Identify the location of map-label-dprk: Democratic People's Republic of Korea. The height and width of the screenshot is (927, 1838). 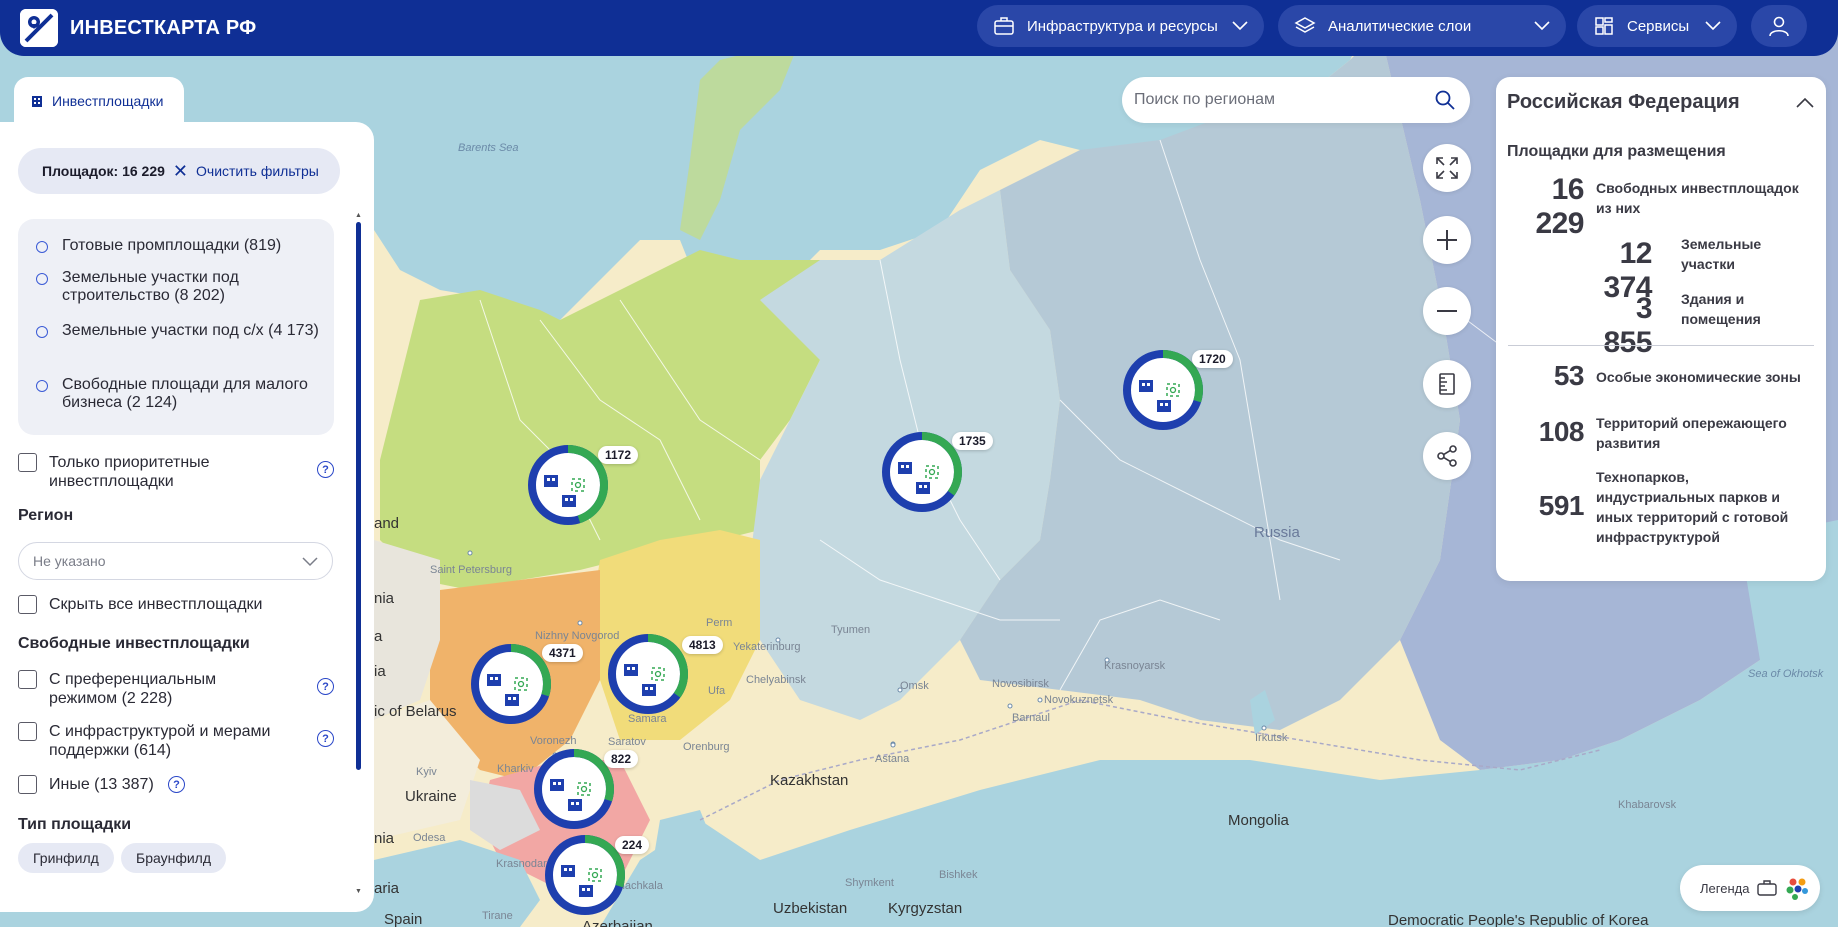
(1518, 919).